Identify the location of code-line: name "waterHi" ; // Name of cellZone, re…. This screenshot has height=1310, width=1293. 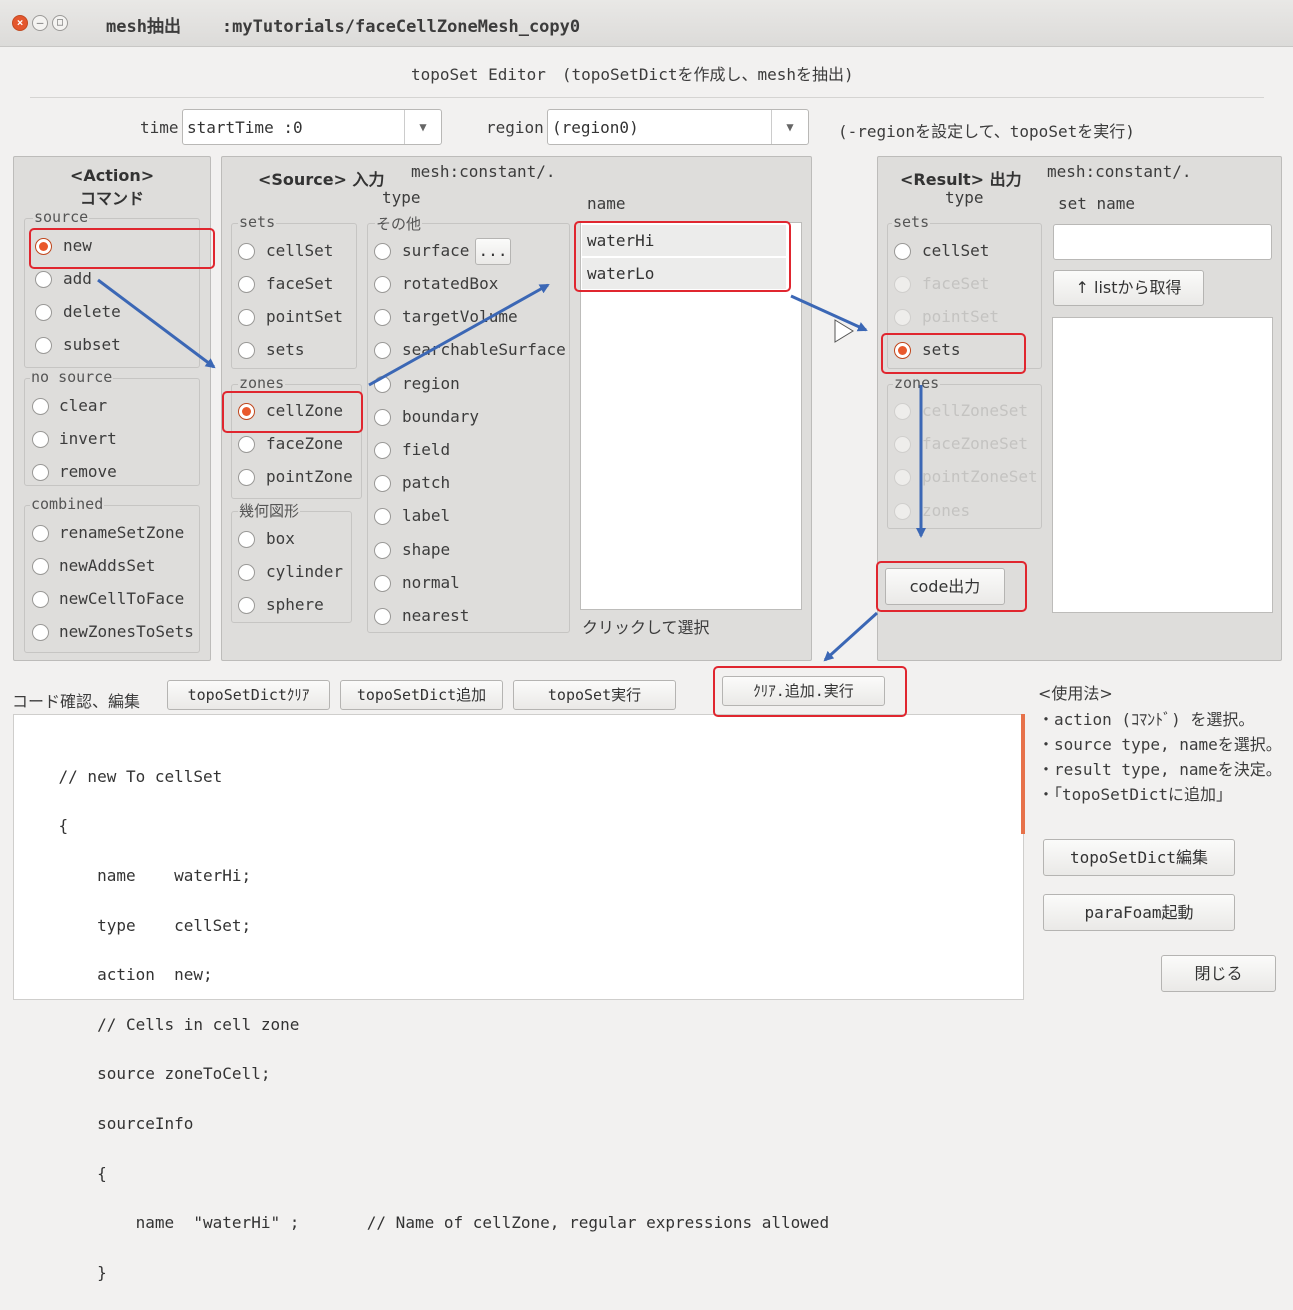
(425, 1223).